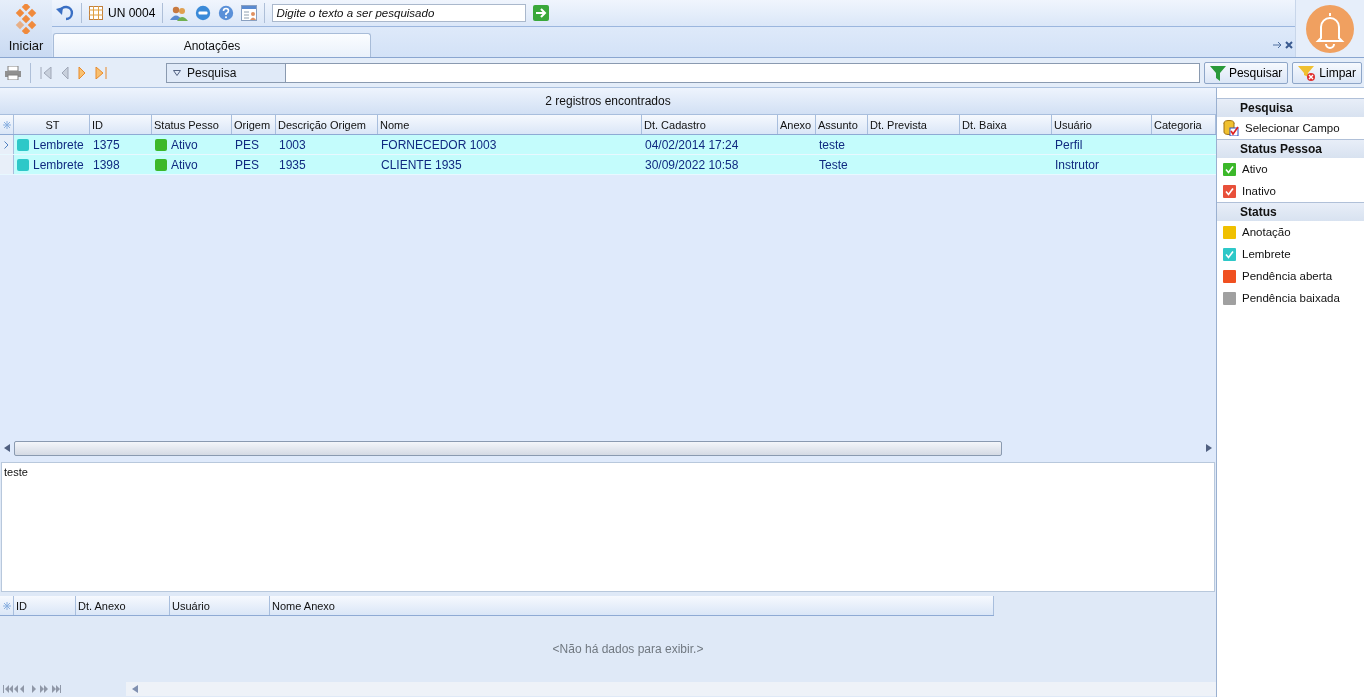  What do you see at coordinates (226, 13) in the screenshot?
I see `help-icon` at bounding box center [226, 13].